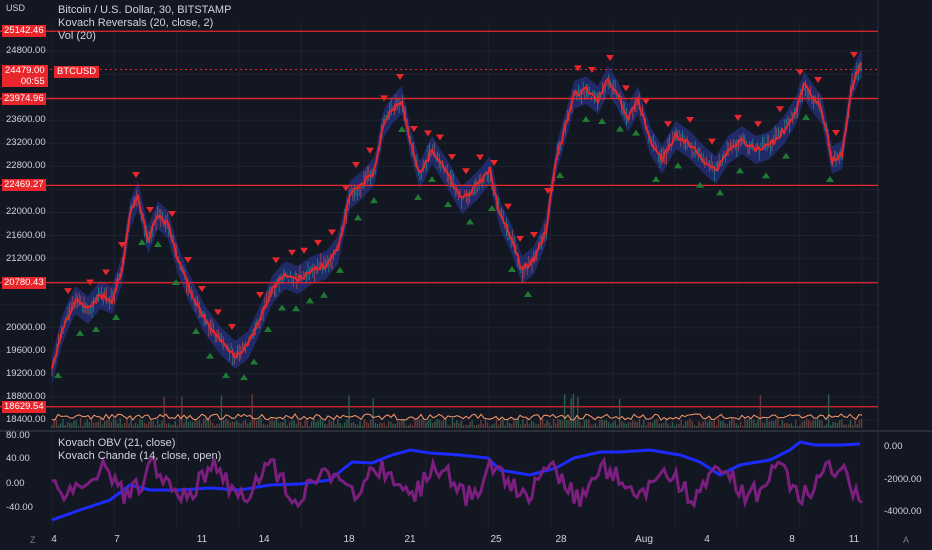  What do you see at coordinates (24, 406) in the screenshot?
I see `level-price-label: 18629.54` at bounding box center [24, 406].